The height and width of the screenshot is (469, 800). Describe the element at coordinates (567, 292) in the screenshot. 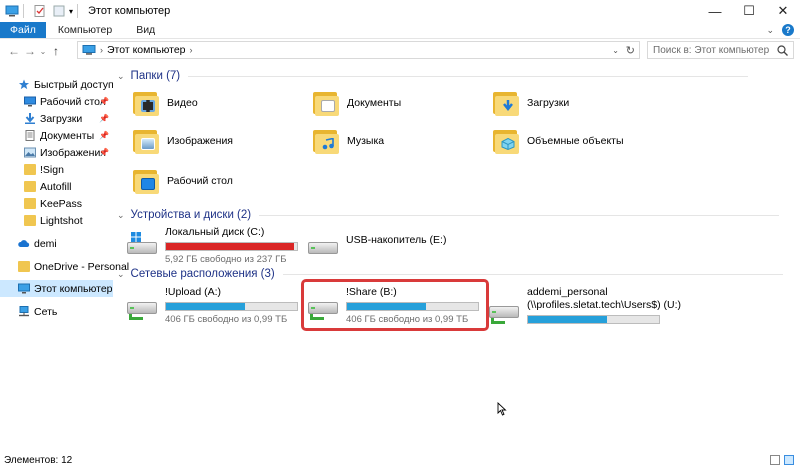

I see `drive-name: addemi_personal` at that location.